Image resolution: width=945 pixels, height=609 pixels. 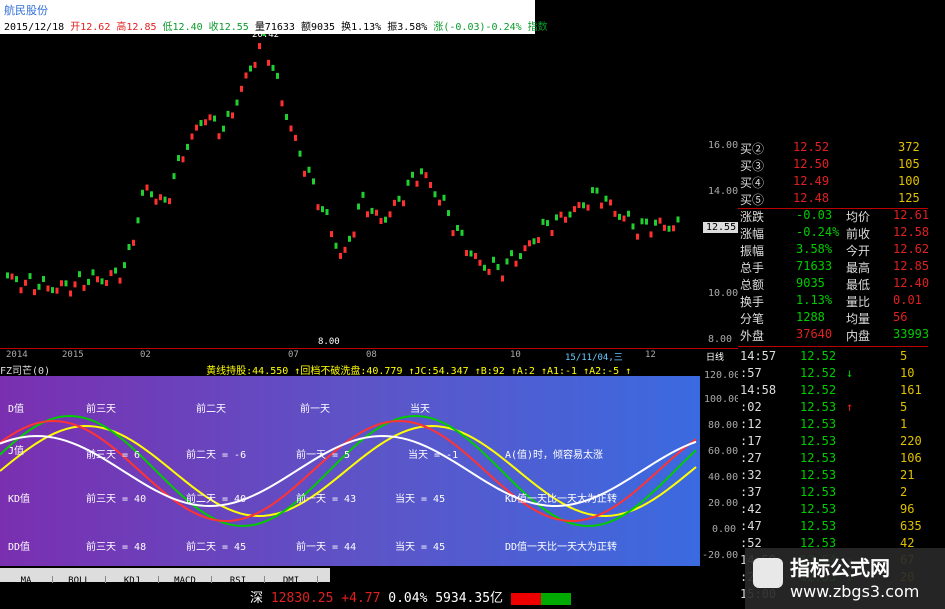 What do you see at coordinates (723, 293) in the screenshot?
I see `price-tick: 10.00` at bounding box center [723, 293].